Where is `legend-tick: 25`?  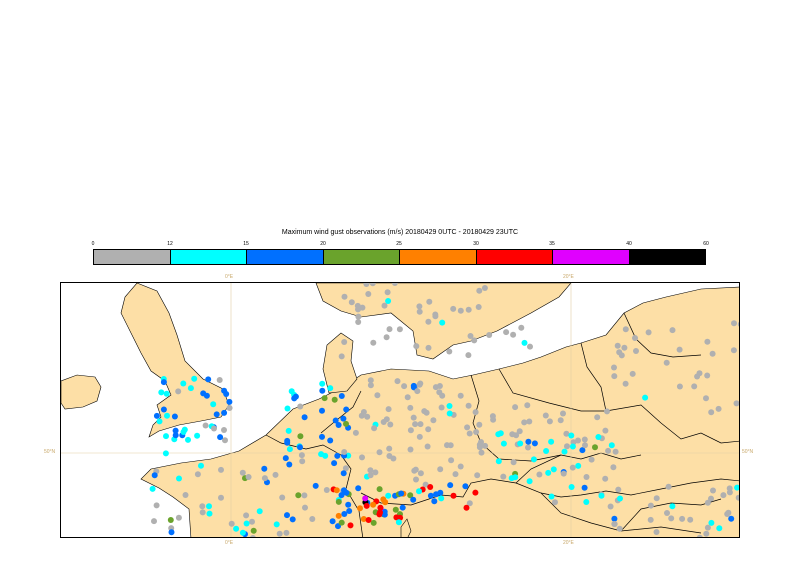
legend-tick: 25 is located at coordinates (399, 244).